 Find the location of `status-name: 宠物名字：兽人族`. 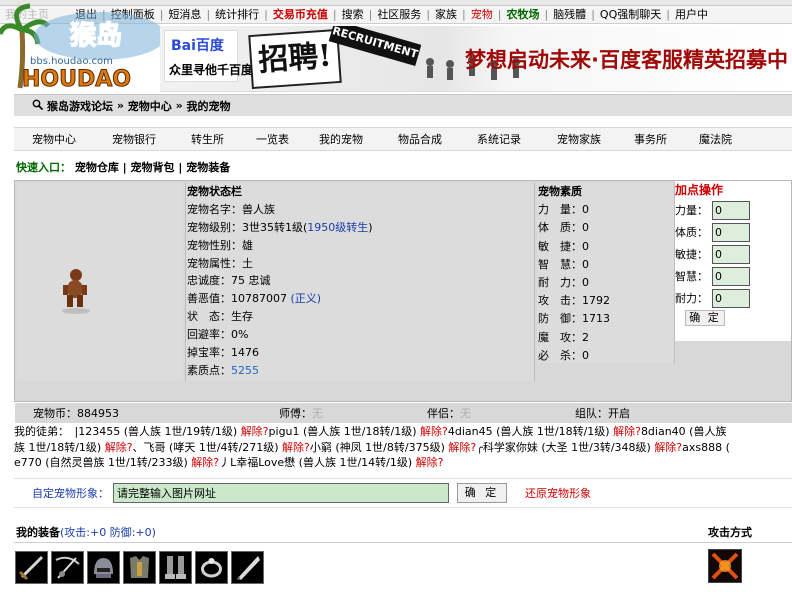

status-name: 宠物名字：兽人族 is located at coordinates (231, 209).